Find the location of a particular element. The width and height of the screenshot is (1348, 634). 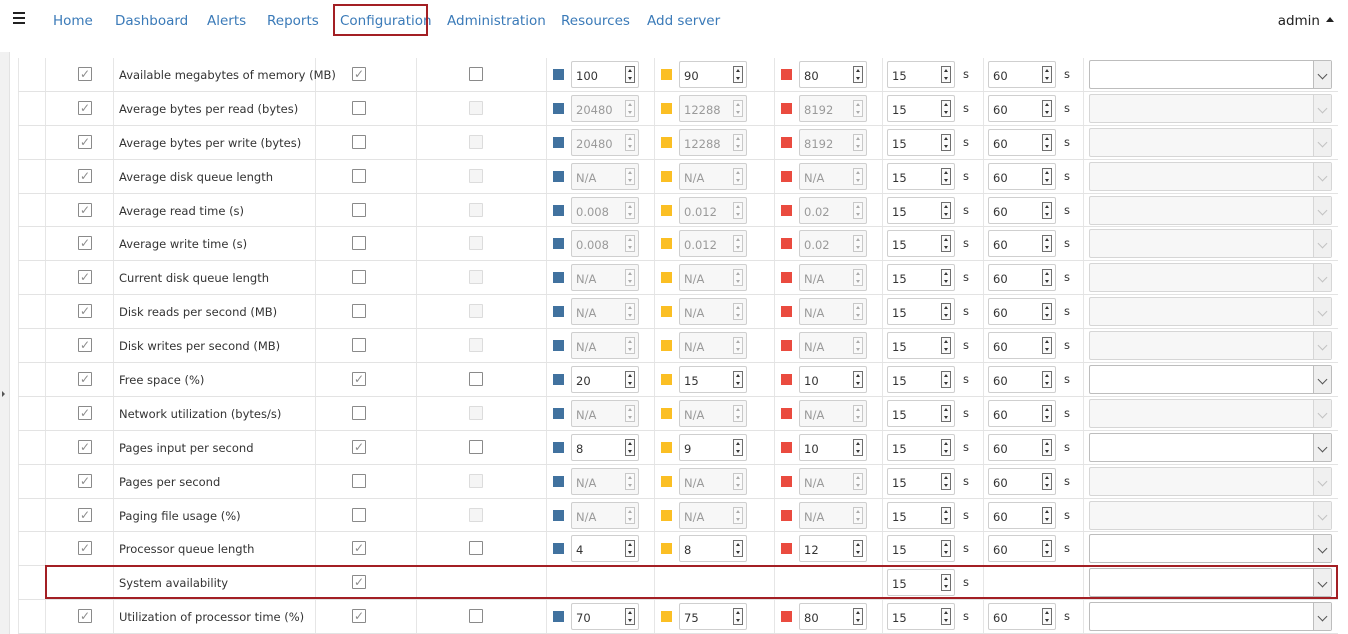

nav-alerts: Alerts is located at coordinates (226, 21).